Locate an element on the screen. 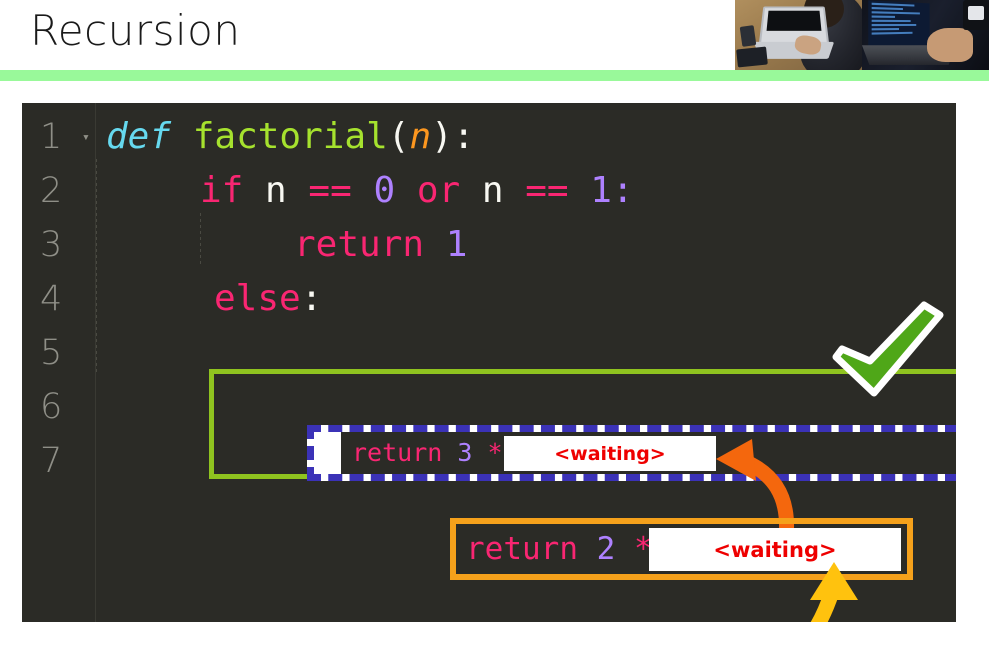 This screenshot has width=989, height=659. code-line-3: return 1 is located at coordinates (381, 244).